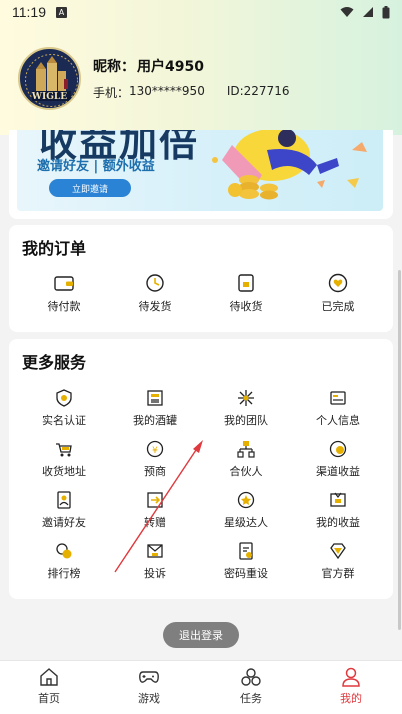  I want to click on service-partner: 合伙人, so click(246, 459).